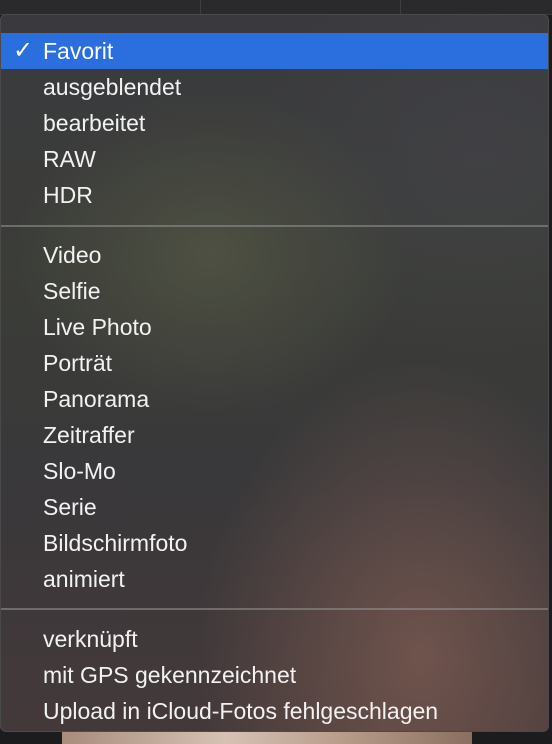 The height and width of the screenshot is (744, 552). Describe the element at coordinates (267, 738) in the screenshot. I see `photo-thumbnail-peek` at that location.